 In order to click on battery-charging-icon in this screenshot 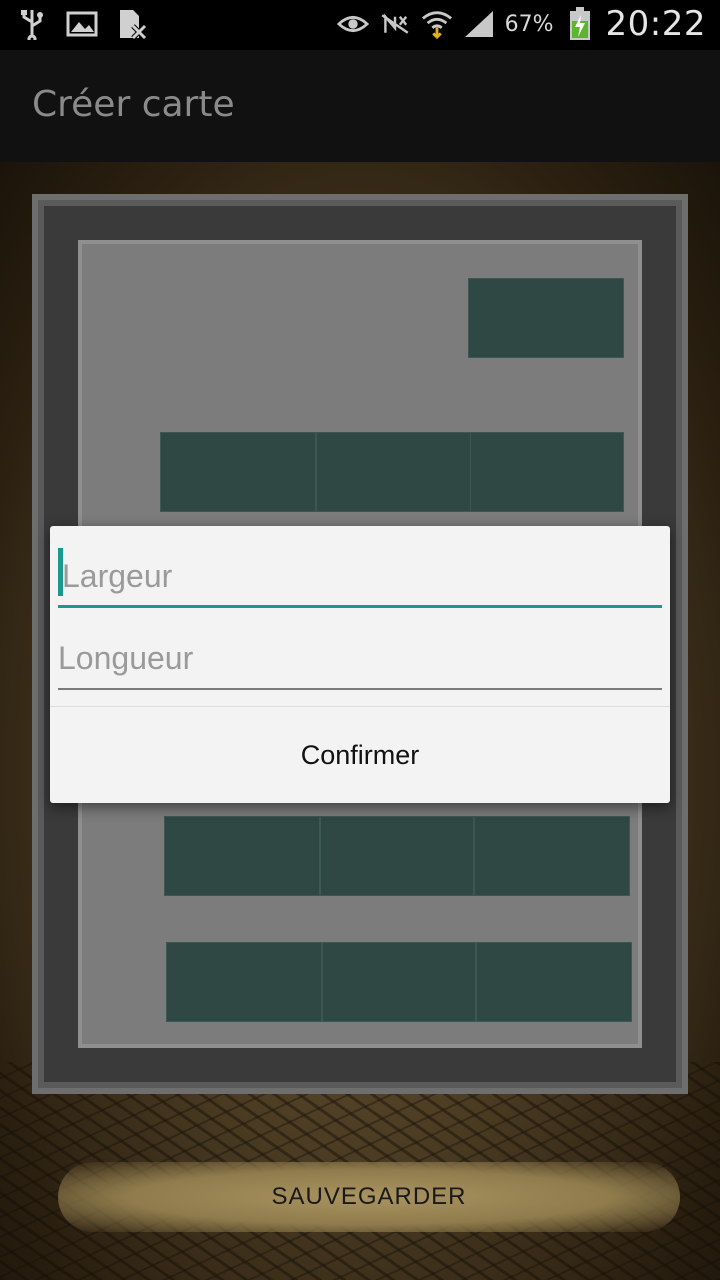, I will do `click(580, 23)`.